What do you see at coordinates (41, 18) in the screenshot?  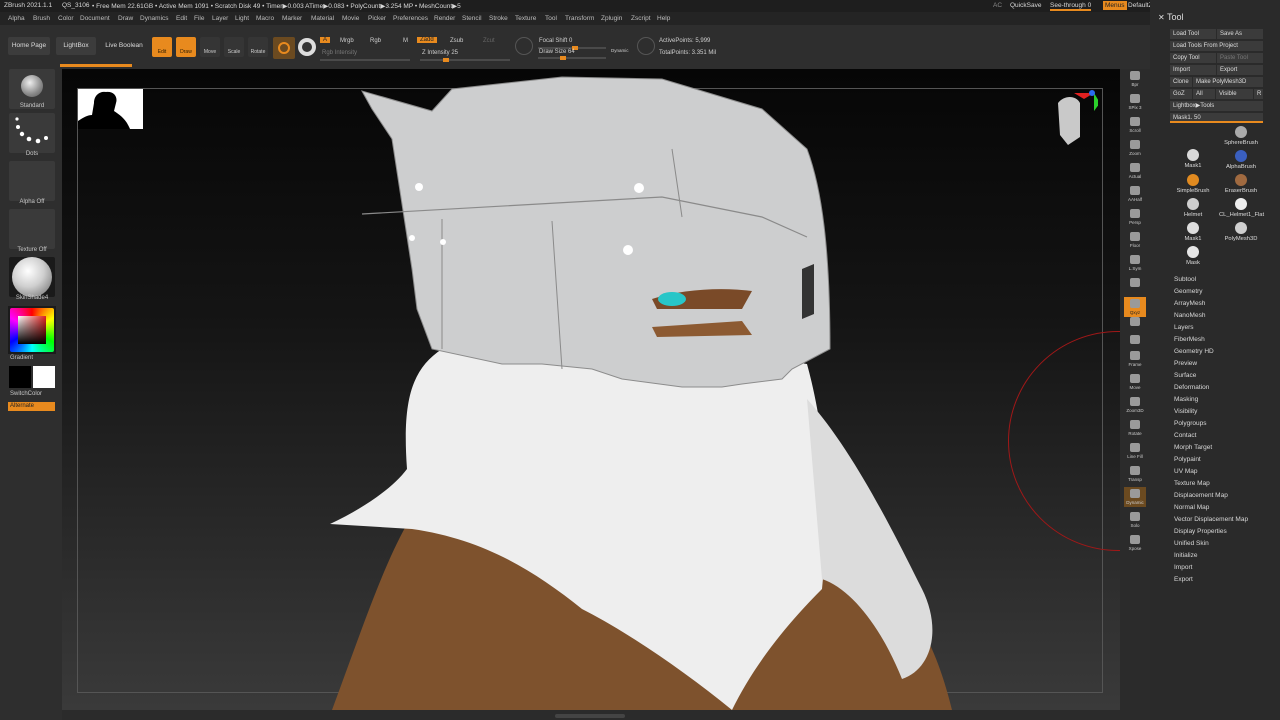 I see `menu-brush: Brush` at bounding box center [41, 18].